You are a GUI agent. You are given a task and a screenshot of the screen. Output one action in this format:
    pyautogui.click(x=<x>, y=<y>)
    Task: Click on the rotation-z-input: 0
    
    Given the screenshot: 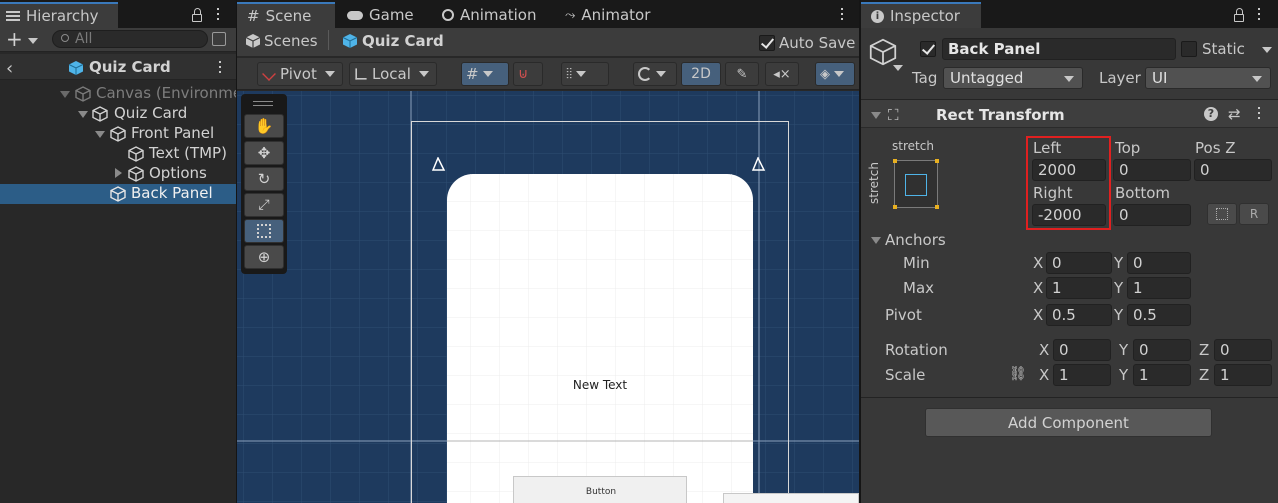 What is the action you would take?
    pyautogui.click(x=1243, y=350)
    